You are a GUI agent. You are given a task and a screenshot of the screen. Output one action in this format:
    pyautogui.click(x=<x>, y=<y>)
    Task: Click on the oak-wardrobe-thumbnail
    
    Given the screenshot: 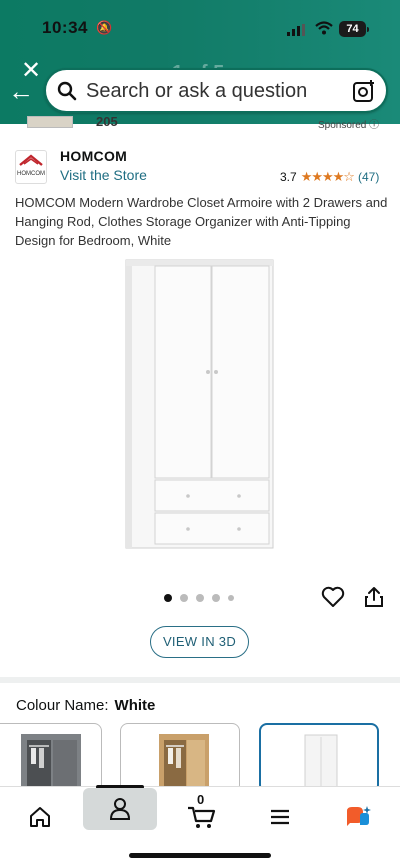 What is the action you would take?
    pyautogui.click(x=184, y=763)
    